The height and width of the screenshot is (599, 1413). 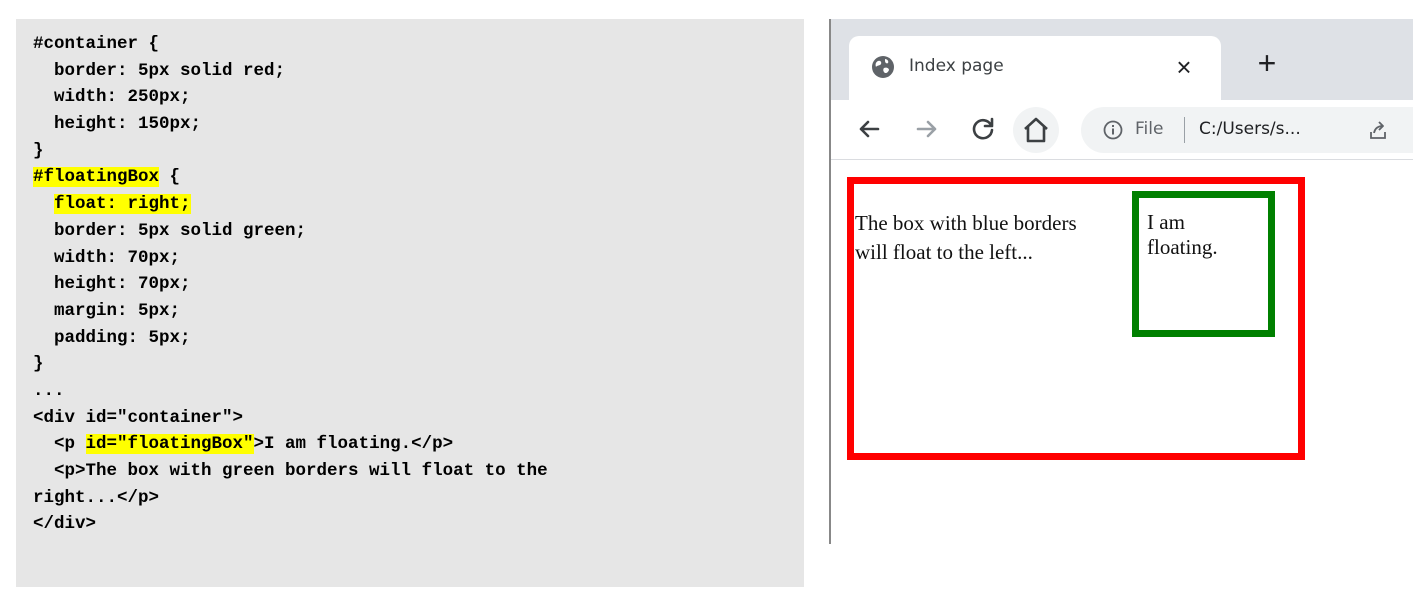 I want to click on home-button, so click(x=1036, y=130).